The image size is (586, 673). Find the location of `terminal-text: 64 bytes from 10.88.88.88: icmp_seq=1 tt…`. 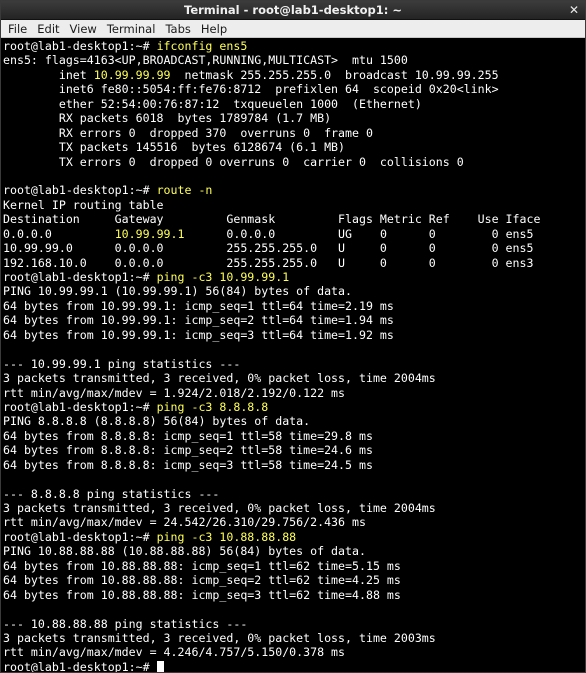

terminal-text: 64 bytes from 10.88.88.88: icmp_seq=1 tt… is located at coordinates (202, 565).